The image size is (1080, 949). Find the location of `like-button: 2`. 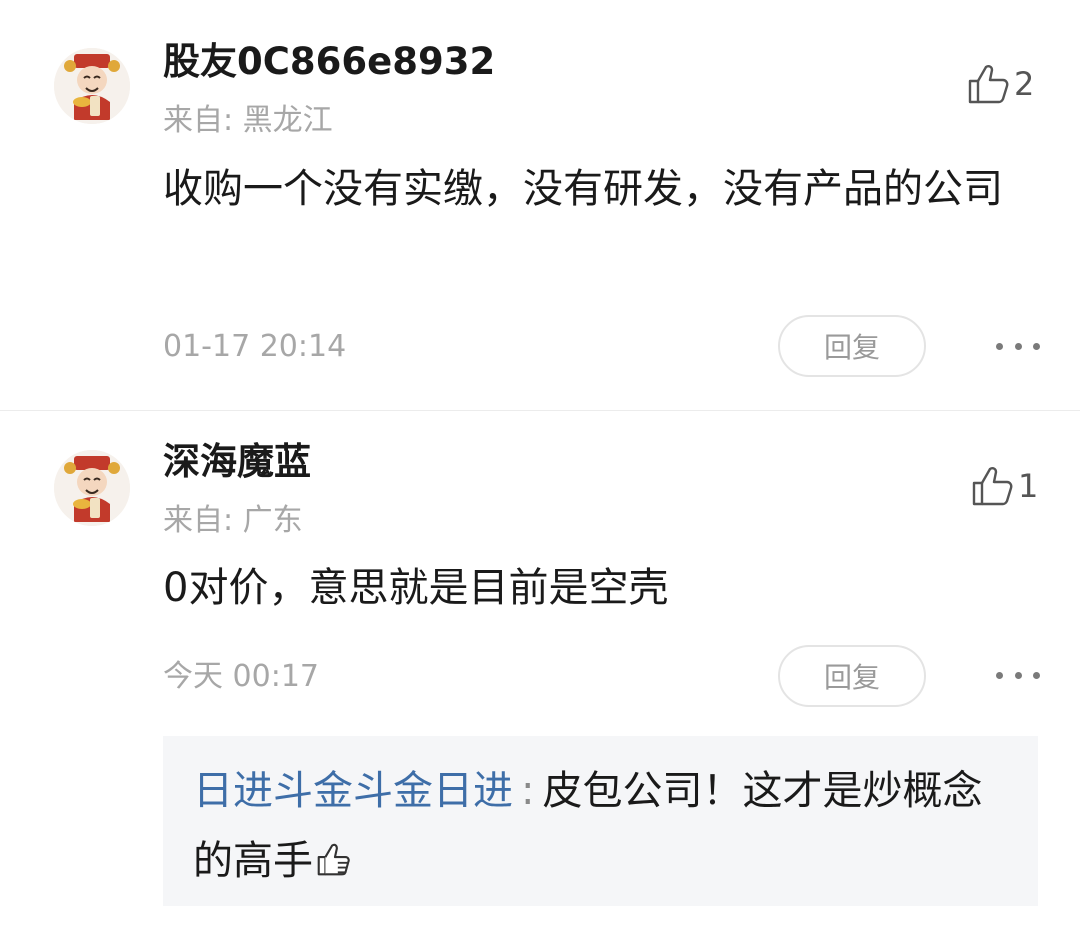

like-button: 2 is located at coordinates (1000, 84).